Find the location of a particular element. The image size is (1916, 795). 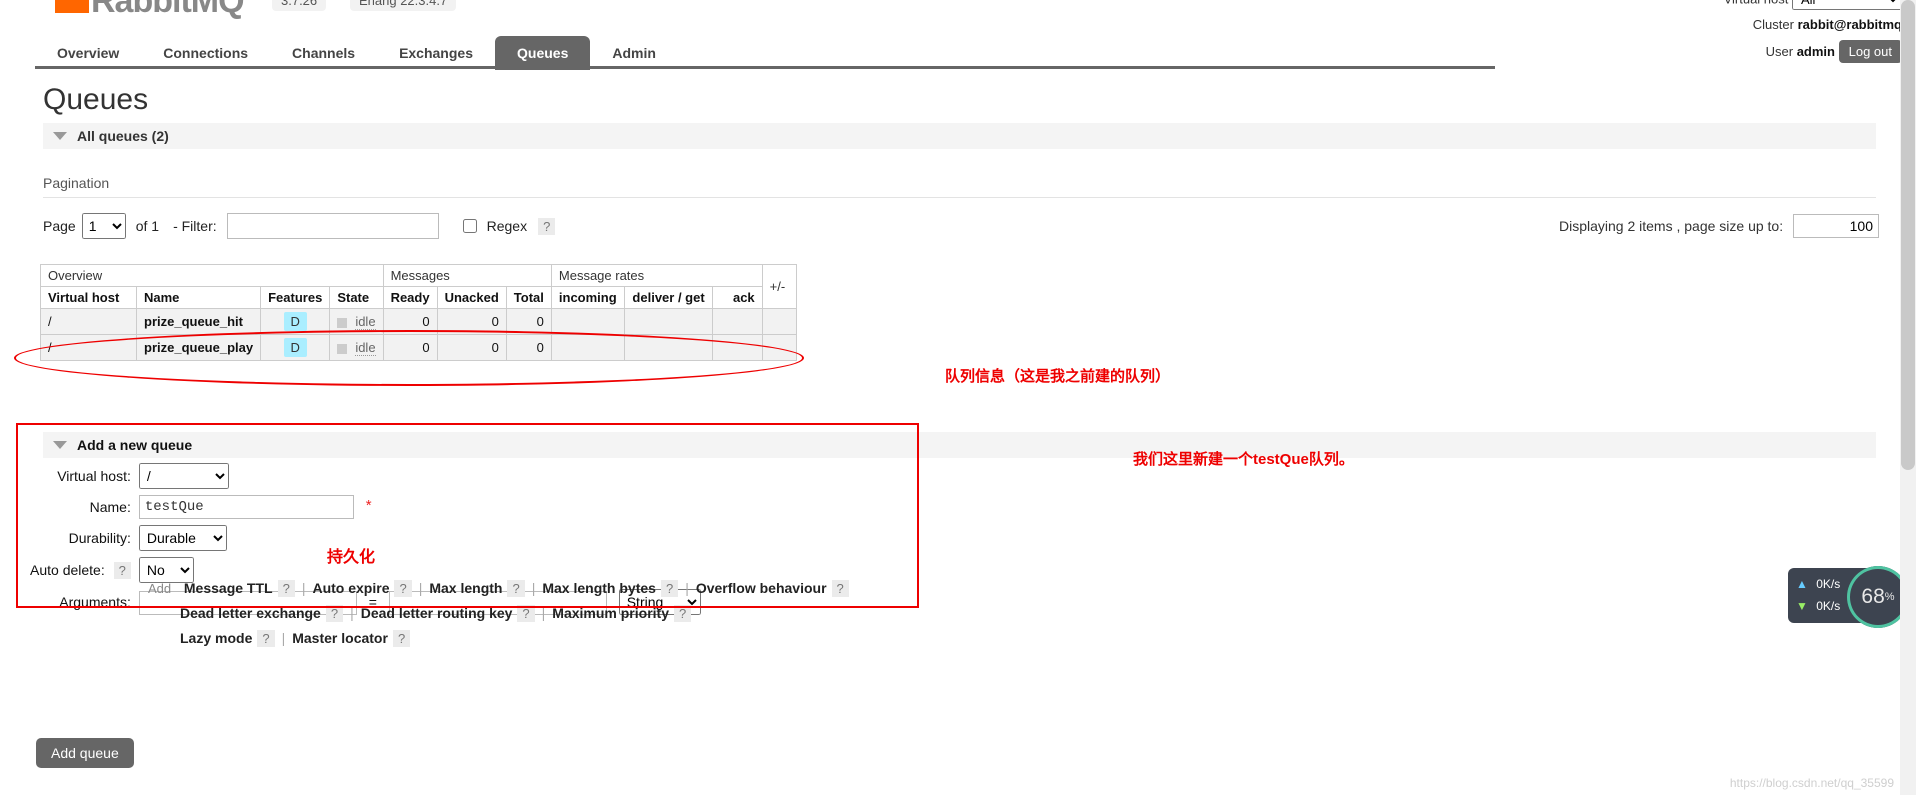

table-row: / prize_queue_hit Didle 0 0 0 is located at coordinates (418, 321).